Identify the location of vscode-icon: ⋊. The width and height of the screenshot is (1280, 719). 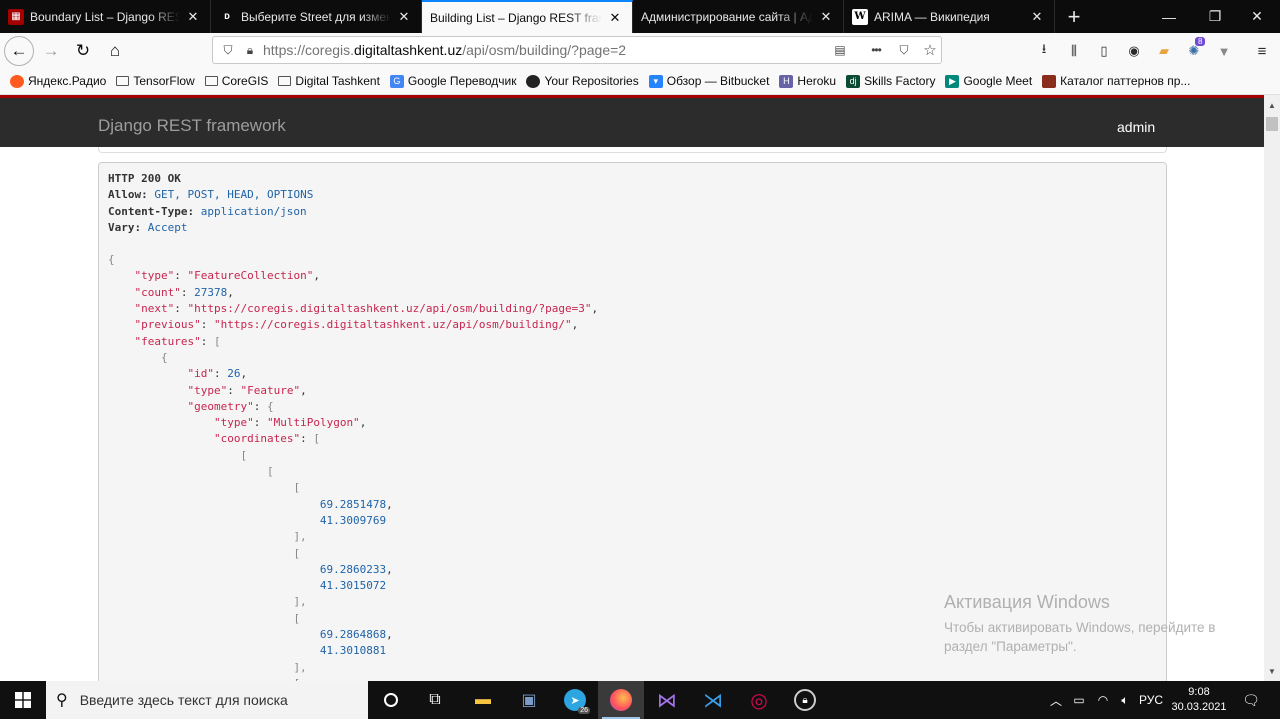
(713, 700).